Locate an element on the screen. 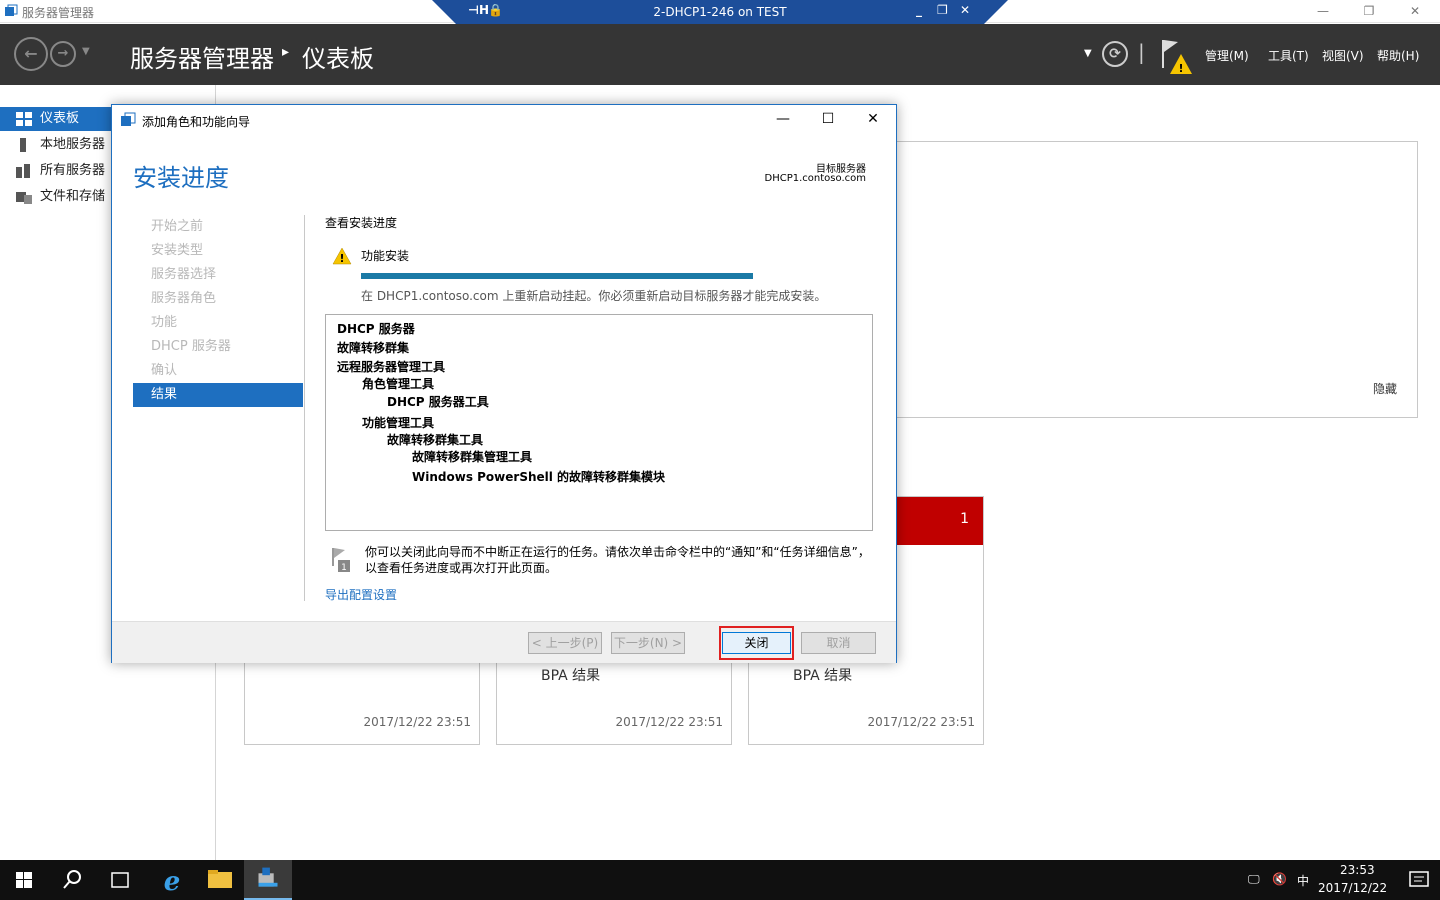  minimize-button: — is located at coordinates (1323, 11).